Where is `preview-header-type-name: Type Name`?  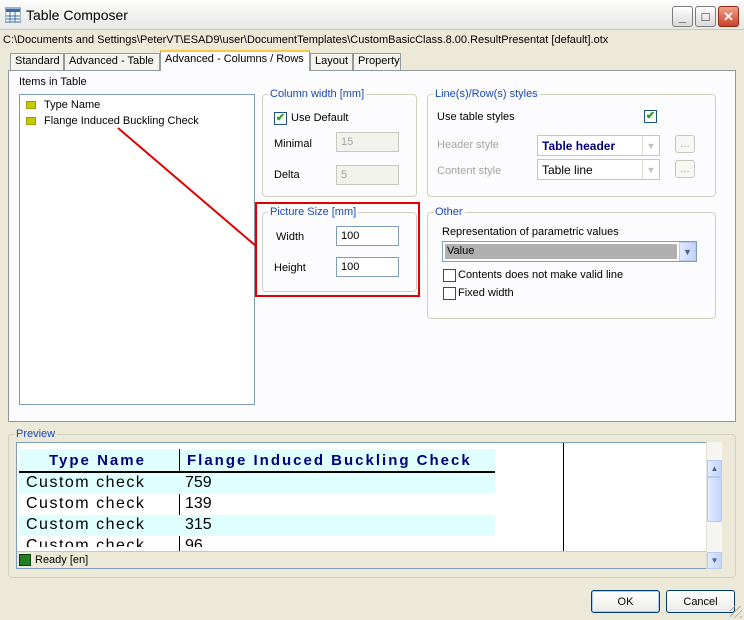 preview-header-type-name: Type Name is located at coordinates (97, 460).